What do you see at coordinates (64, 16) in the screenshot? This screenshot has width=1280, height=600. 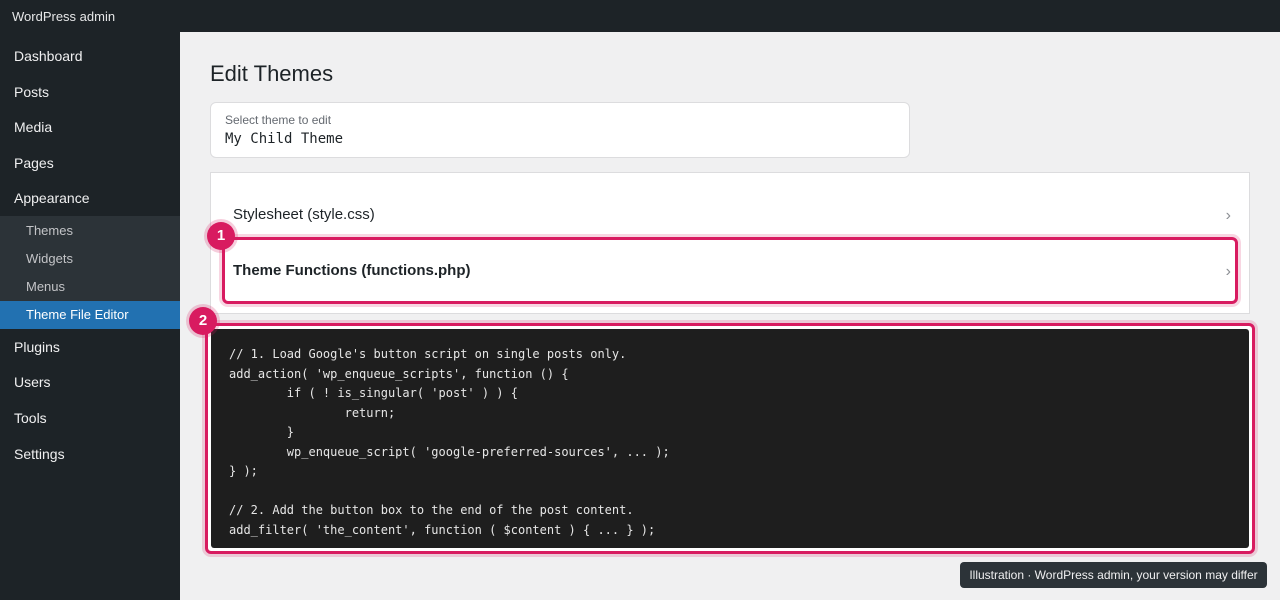 I see `admin-bar-title: WordPress admin` at bounding box center [64, 16].